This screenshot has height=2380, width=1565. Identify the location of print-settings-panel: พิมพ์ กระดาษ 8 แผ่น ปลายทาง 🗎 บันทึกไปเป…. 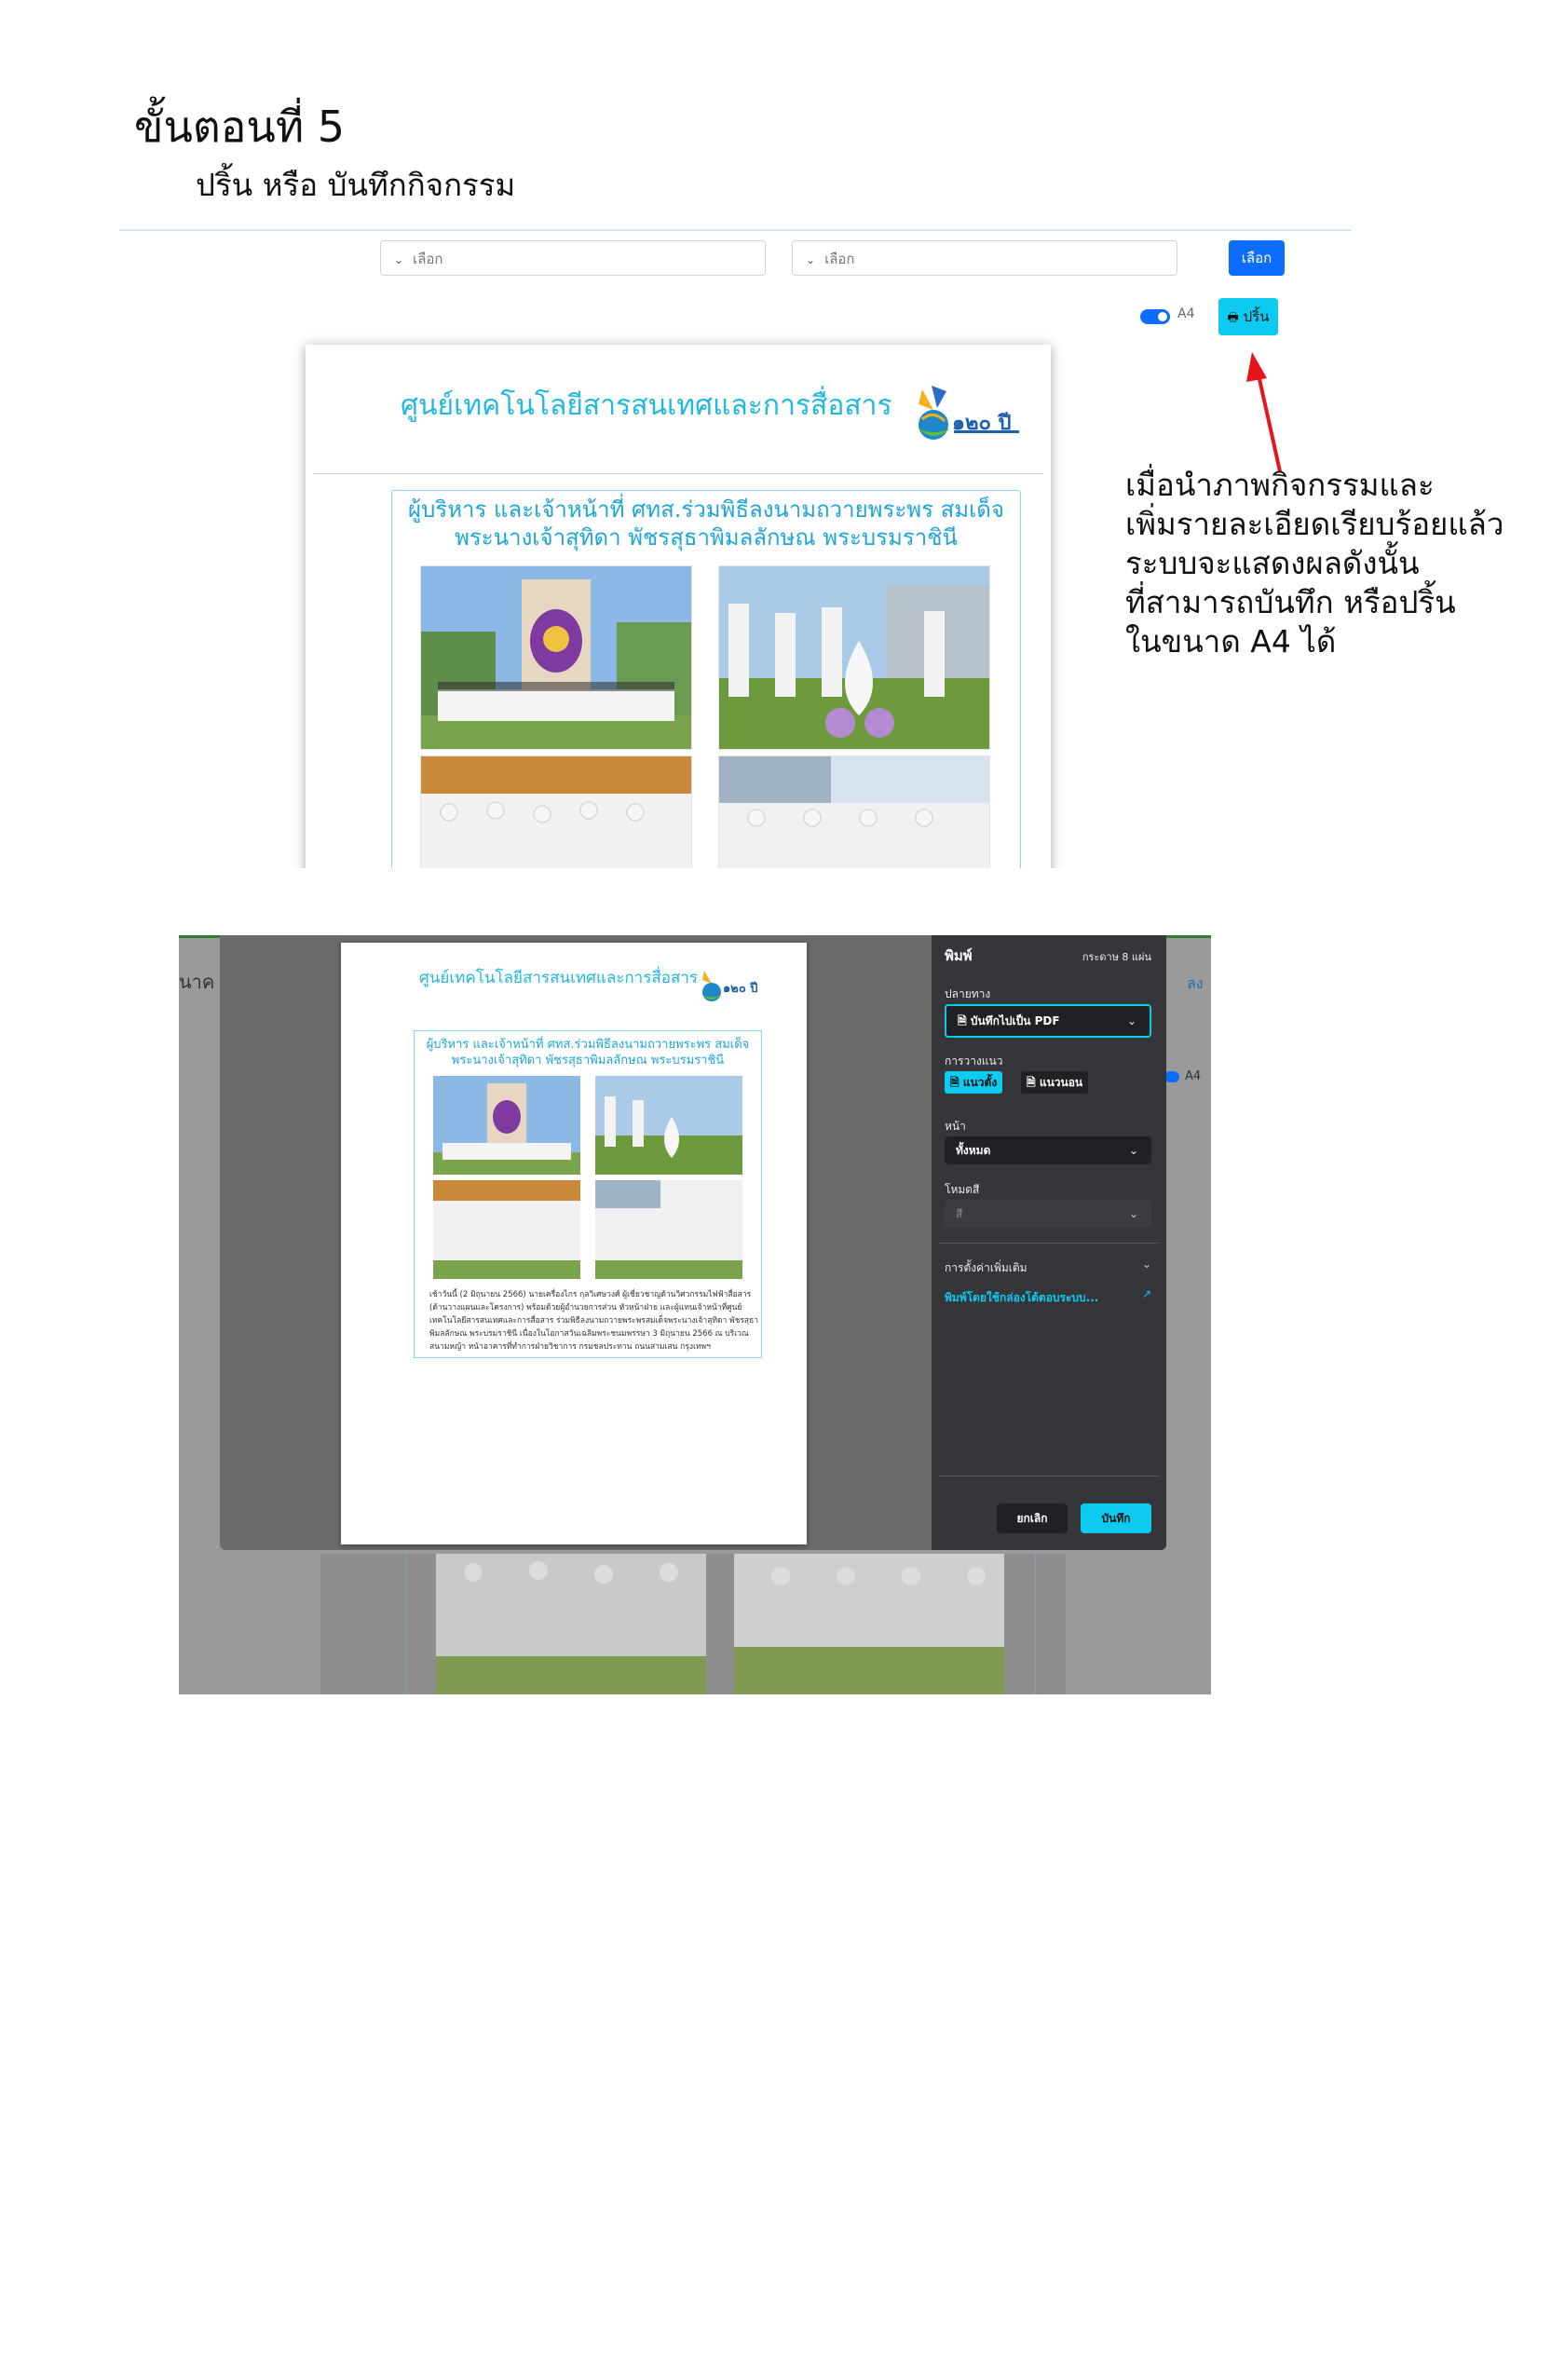
(1049, 1242).